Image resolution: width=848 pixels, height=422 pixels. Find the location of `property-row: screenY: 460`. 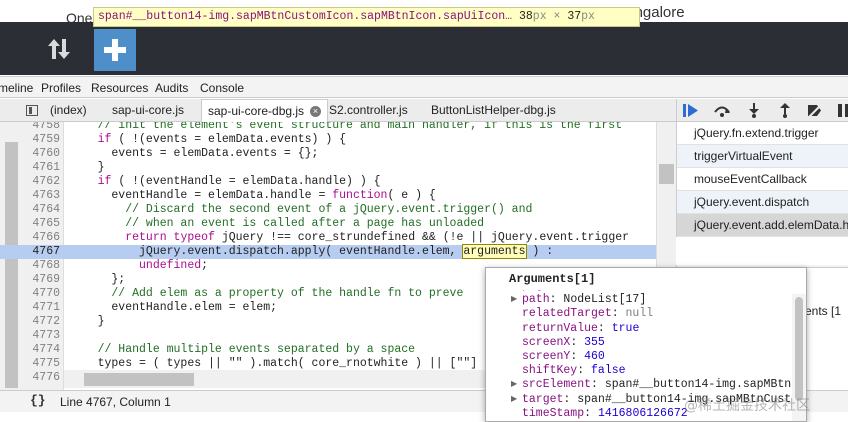

property-row: screenY: 460 is located at coordinates (638, 357).